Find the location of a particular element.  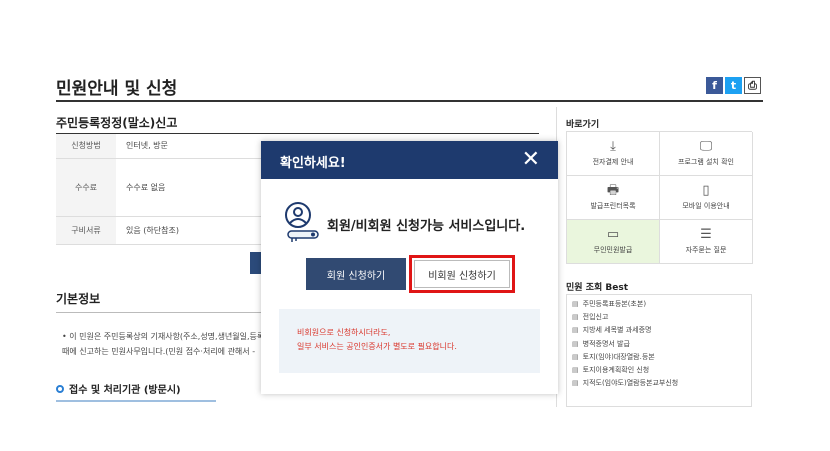

list-item-label: 병적증명서 발급 is located at coordinates (606, 343).